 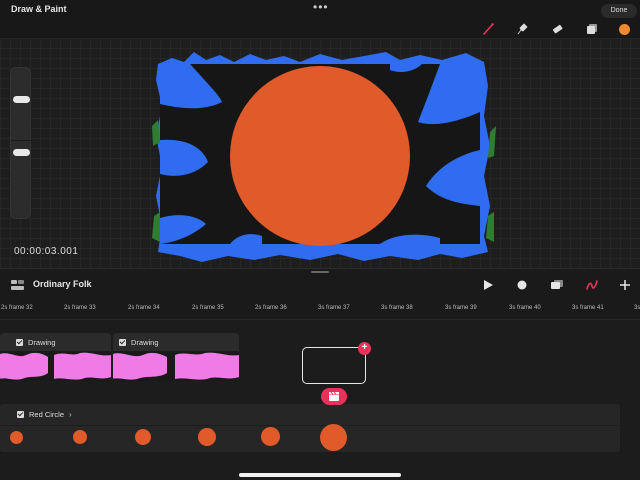 What do you see at coordinates (525, 308) in the screenshot?
I see `ruler-label: 3s frame 40` at bounding box center [525, 308].